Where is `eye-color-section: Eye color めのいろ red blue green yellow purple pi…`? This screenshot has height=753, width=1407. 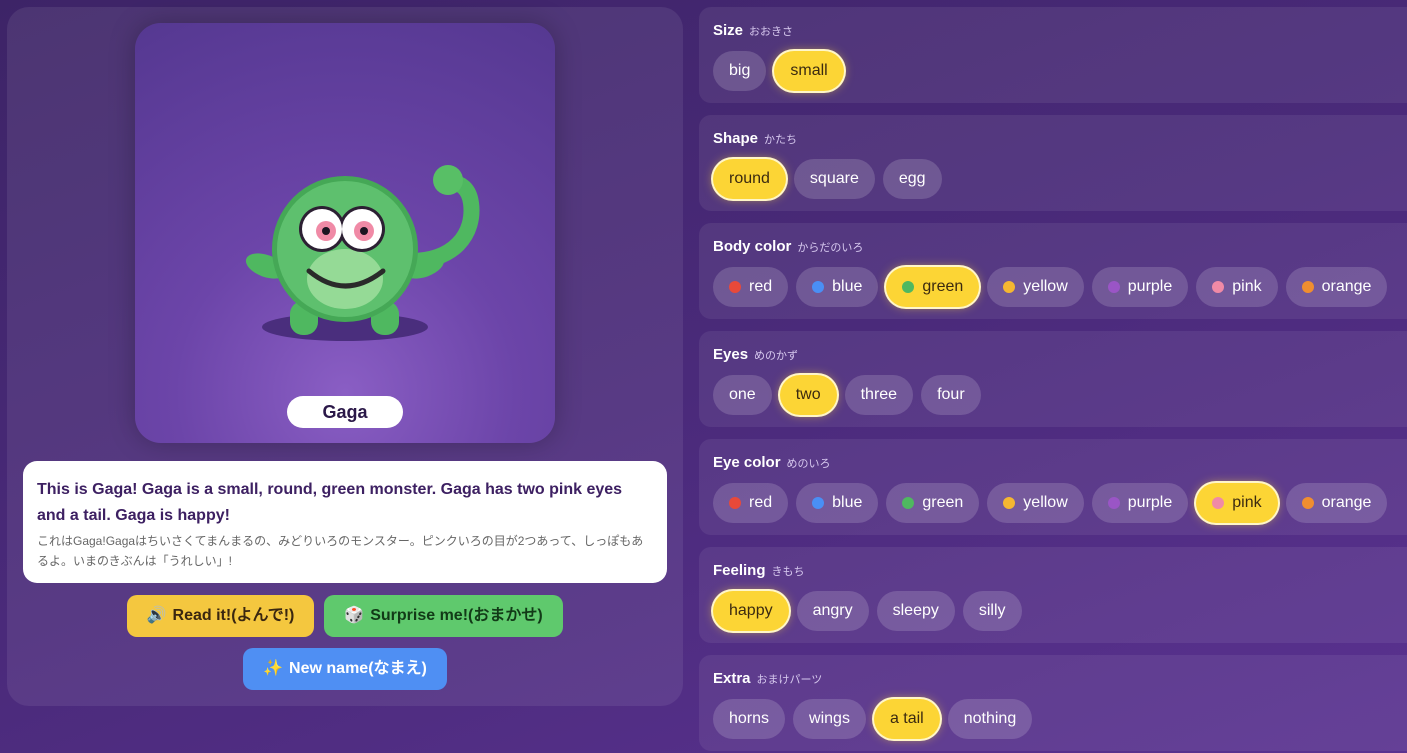 eye-color-section: Eye color めのいろ red blue green yellow purple pi… is located at coordinates (1053, 487).